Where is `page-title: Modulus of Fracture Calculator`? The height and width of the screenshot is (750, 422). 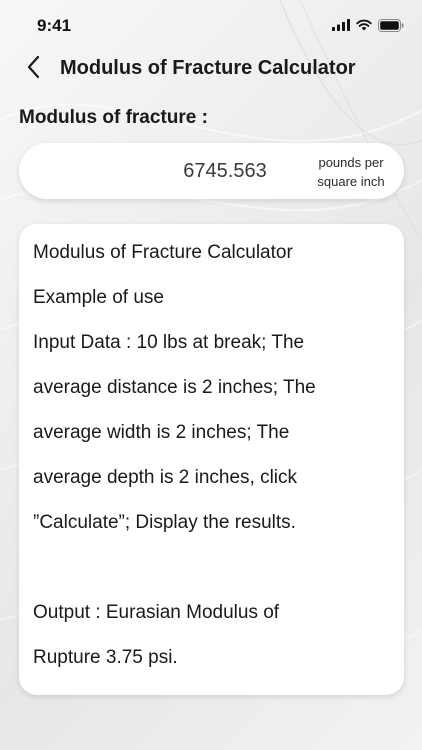
page-title: Modulus of Fracture Calculator is located at coordinates (208, 68).